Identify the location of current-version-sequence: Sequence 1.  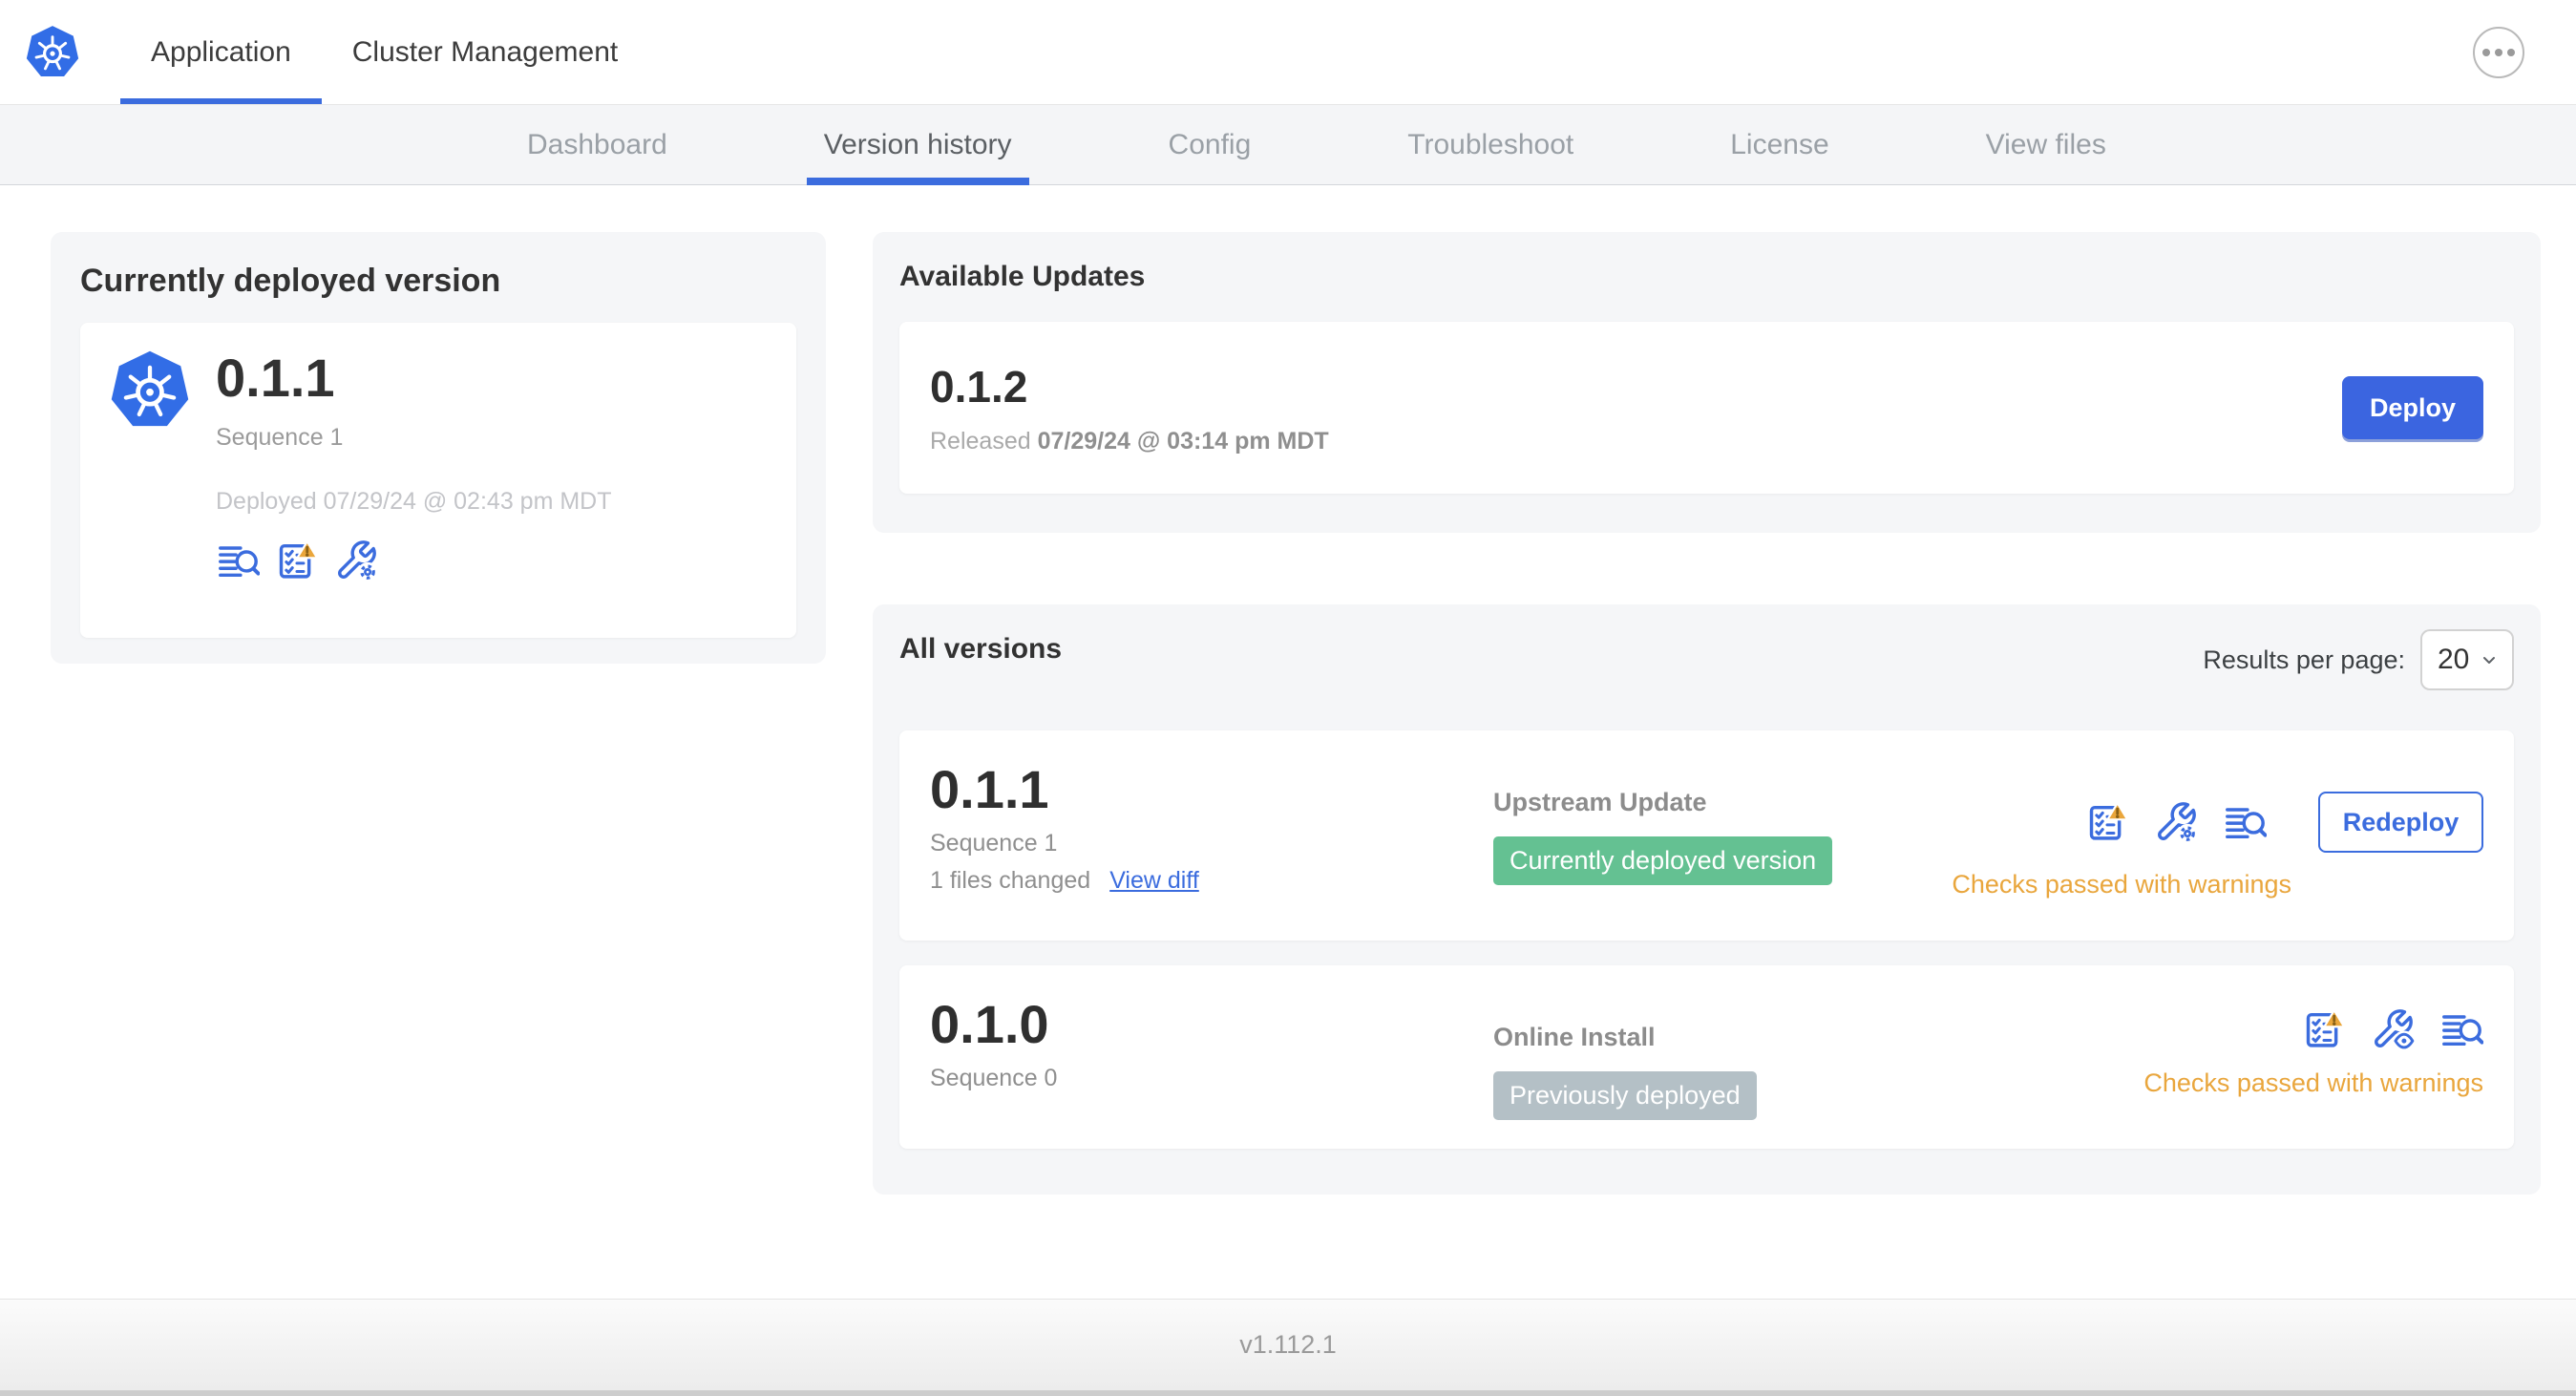
(280, 437).